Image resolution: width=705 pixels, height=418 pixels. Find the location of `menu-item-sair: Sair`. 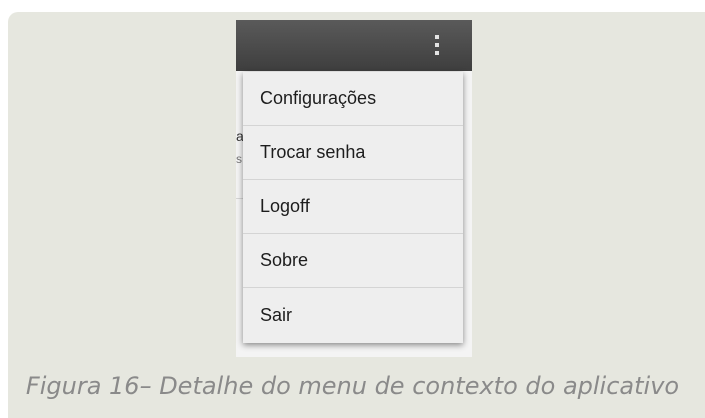

menu-item-sair: Sair is located at coordinates (353, 315).